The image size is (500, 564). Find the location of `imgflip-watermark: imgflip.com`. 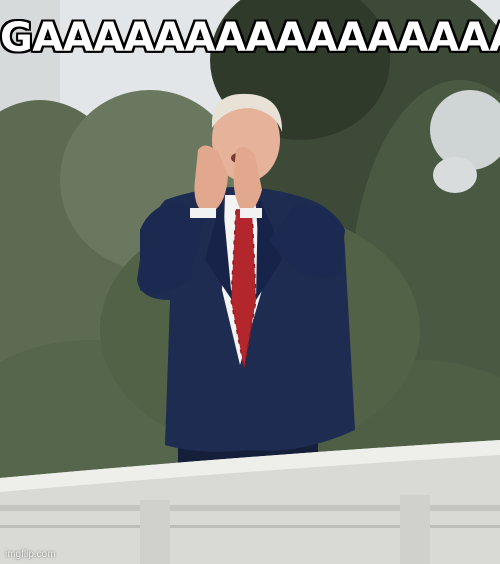

imgflip-watermark: imgflip.com is located at coordinates (30, 554).